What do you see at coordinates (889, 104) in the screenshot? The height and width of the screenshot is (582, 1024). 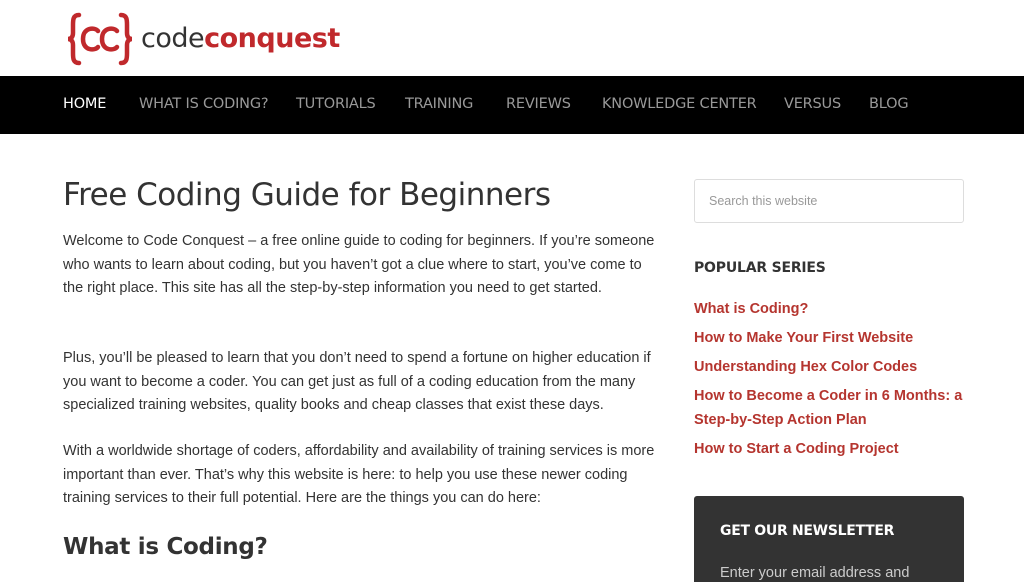 I see `nav-item-blog: BLOG` at bounding box center [889, 104].